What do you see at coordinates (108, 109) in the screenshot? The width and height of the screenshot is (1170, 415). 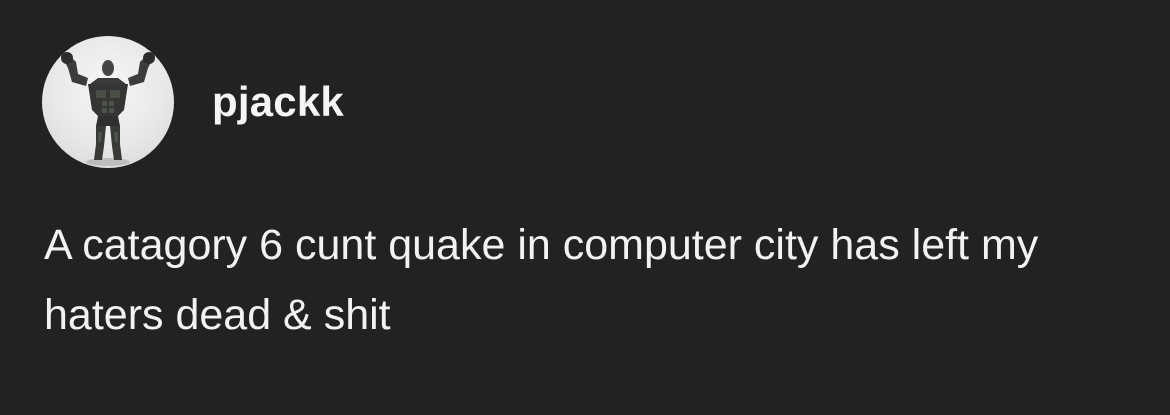 I see `muscular-figure-avatar-icon` at bounding box center [108, 109].